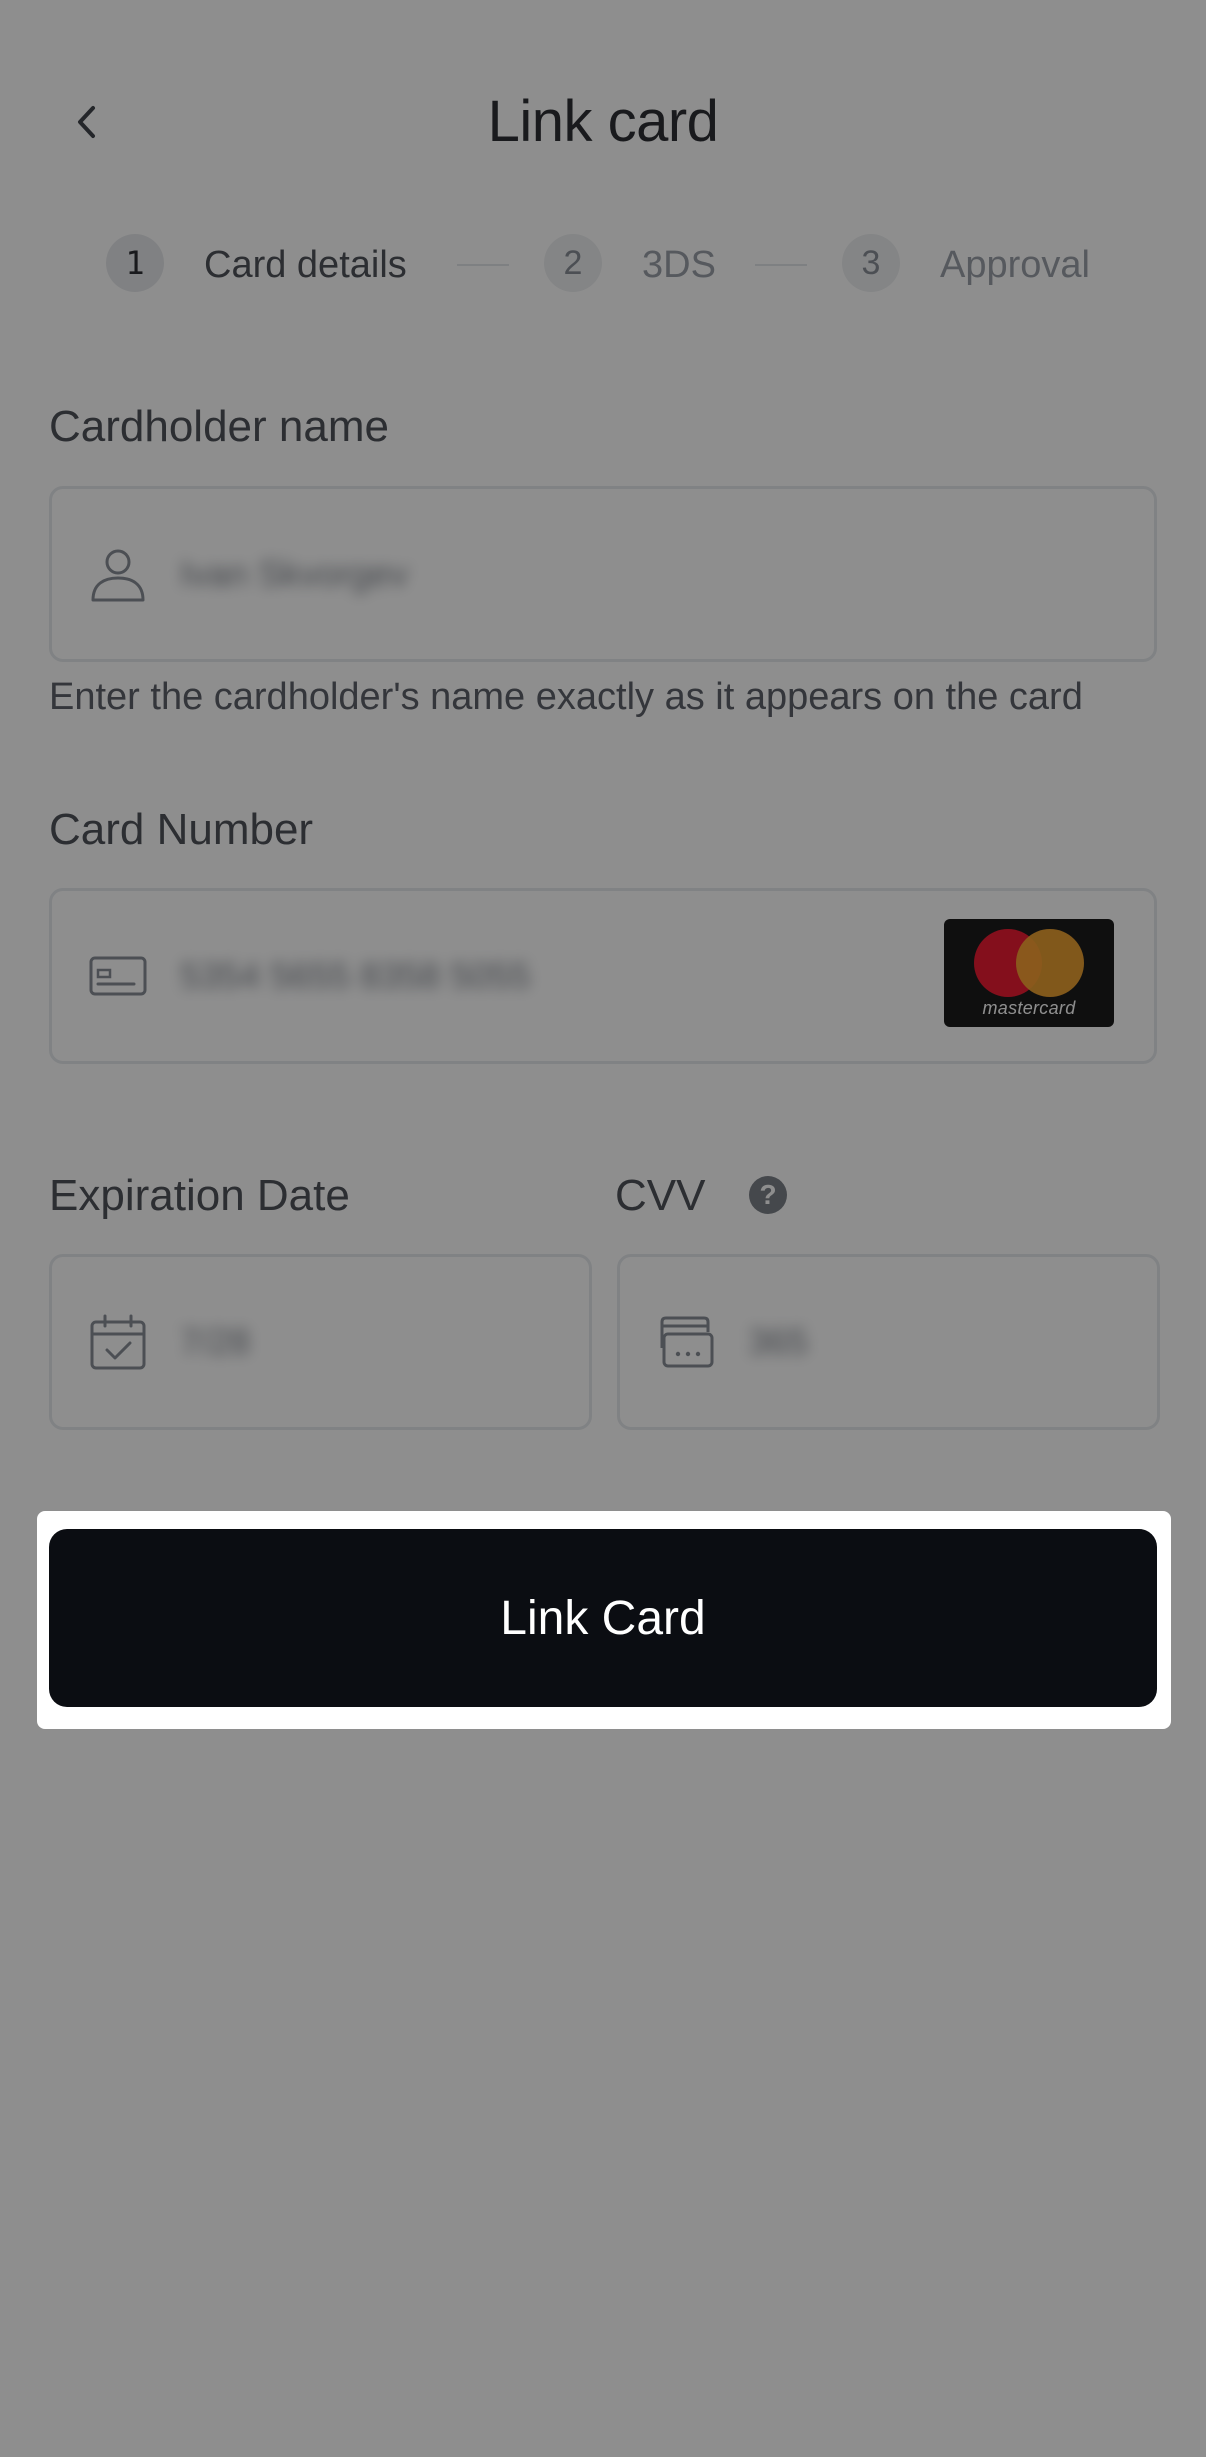  Describe the element at coordinates (603, 976) in the screenshot. I see `card-number-field: 5354 5655 8358 5055 mastercard` at that location.